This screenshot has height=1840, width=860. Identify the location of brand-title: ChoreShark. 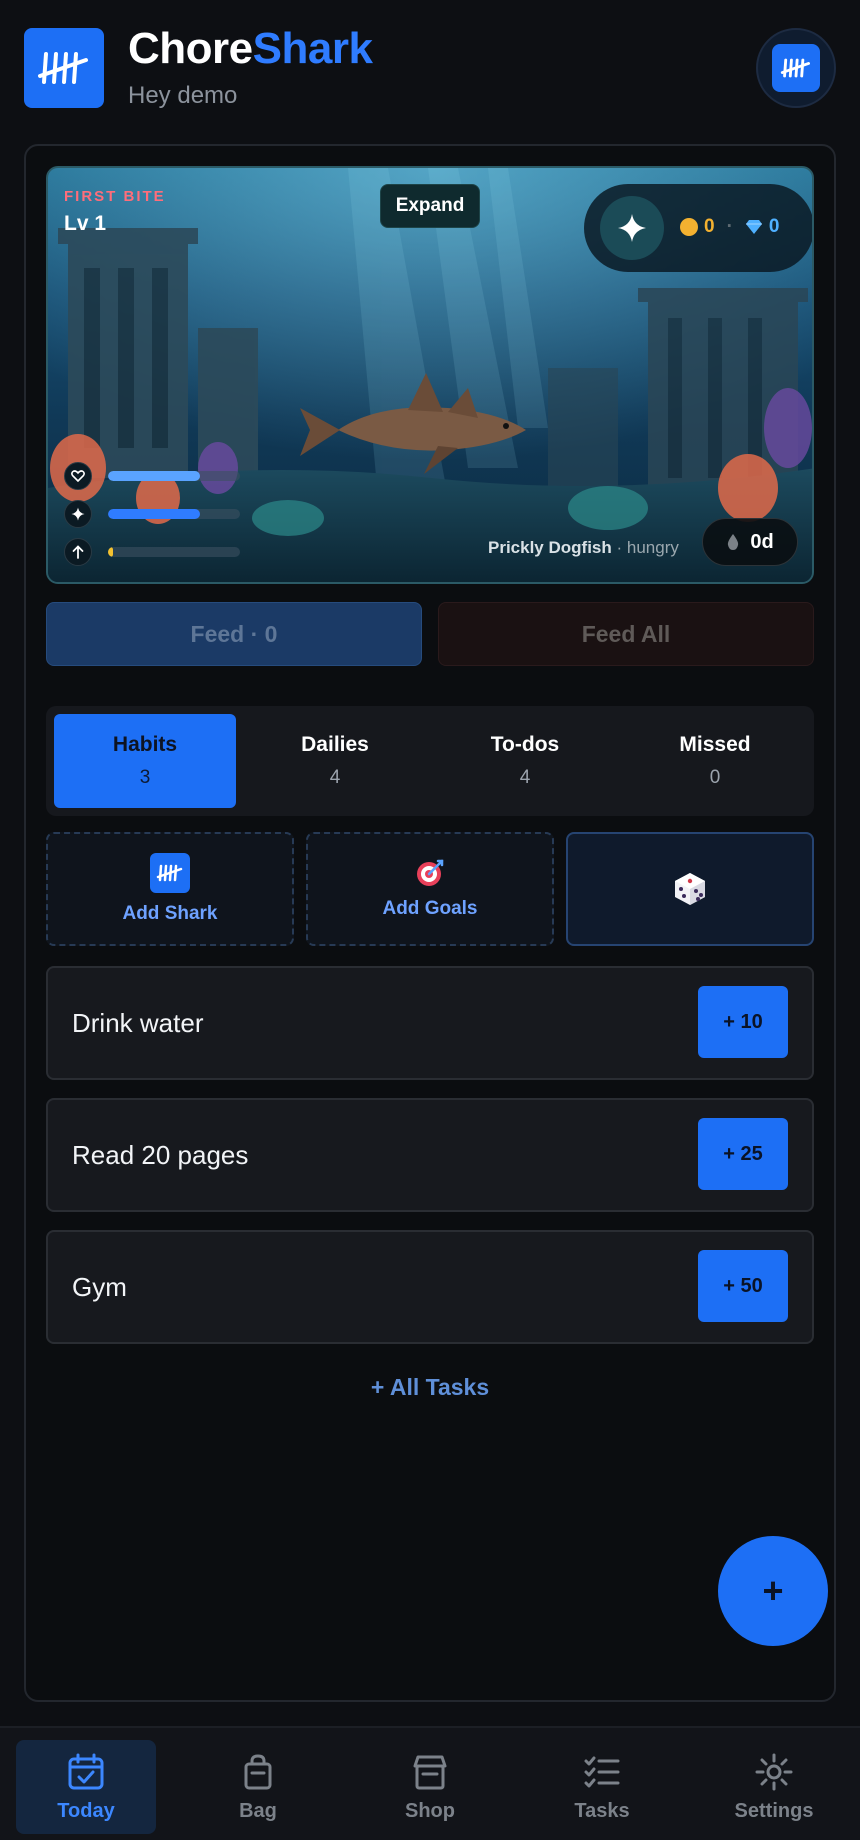
(250, 49).